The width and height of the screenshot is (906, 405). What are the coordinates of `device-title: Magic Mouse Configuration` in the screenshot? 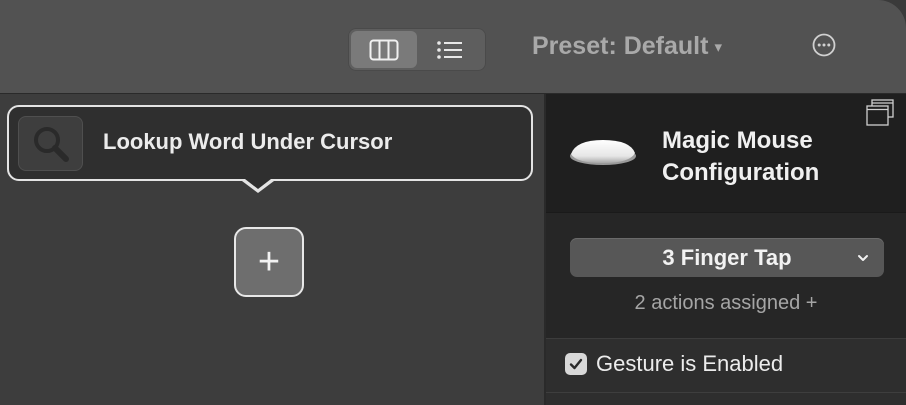 It's located at (741, 156).